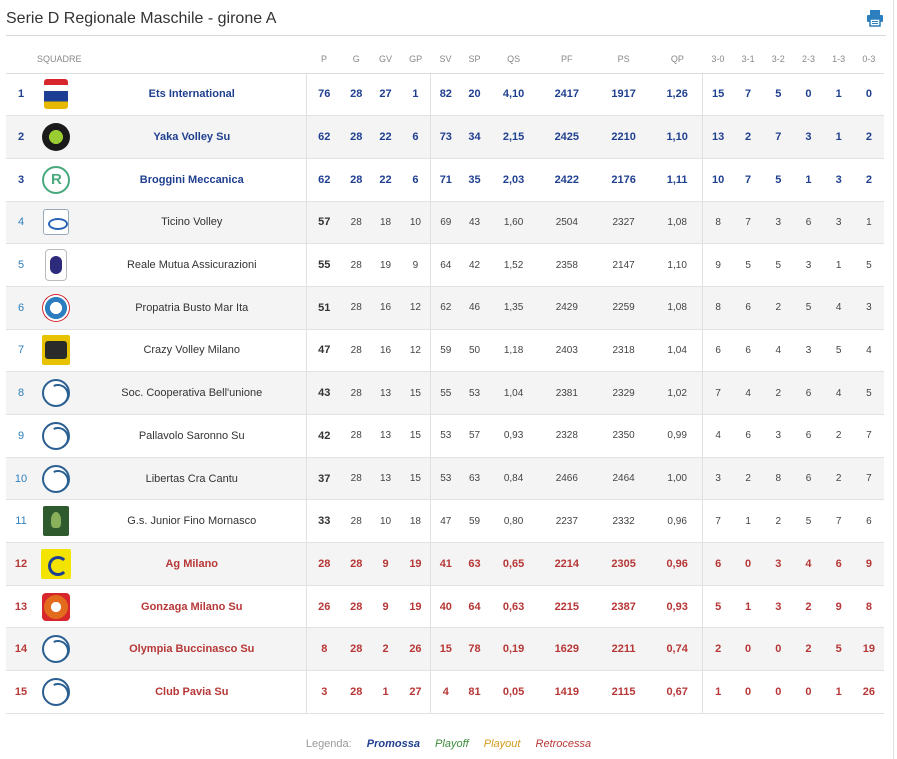  Describe the element at coordinates (567, 308) in the screenshot. I see `stat-pf: 2429` at that location.